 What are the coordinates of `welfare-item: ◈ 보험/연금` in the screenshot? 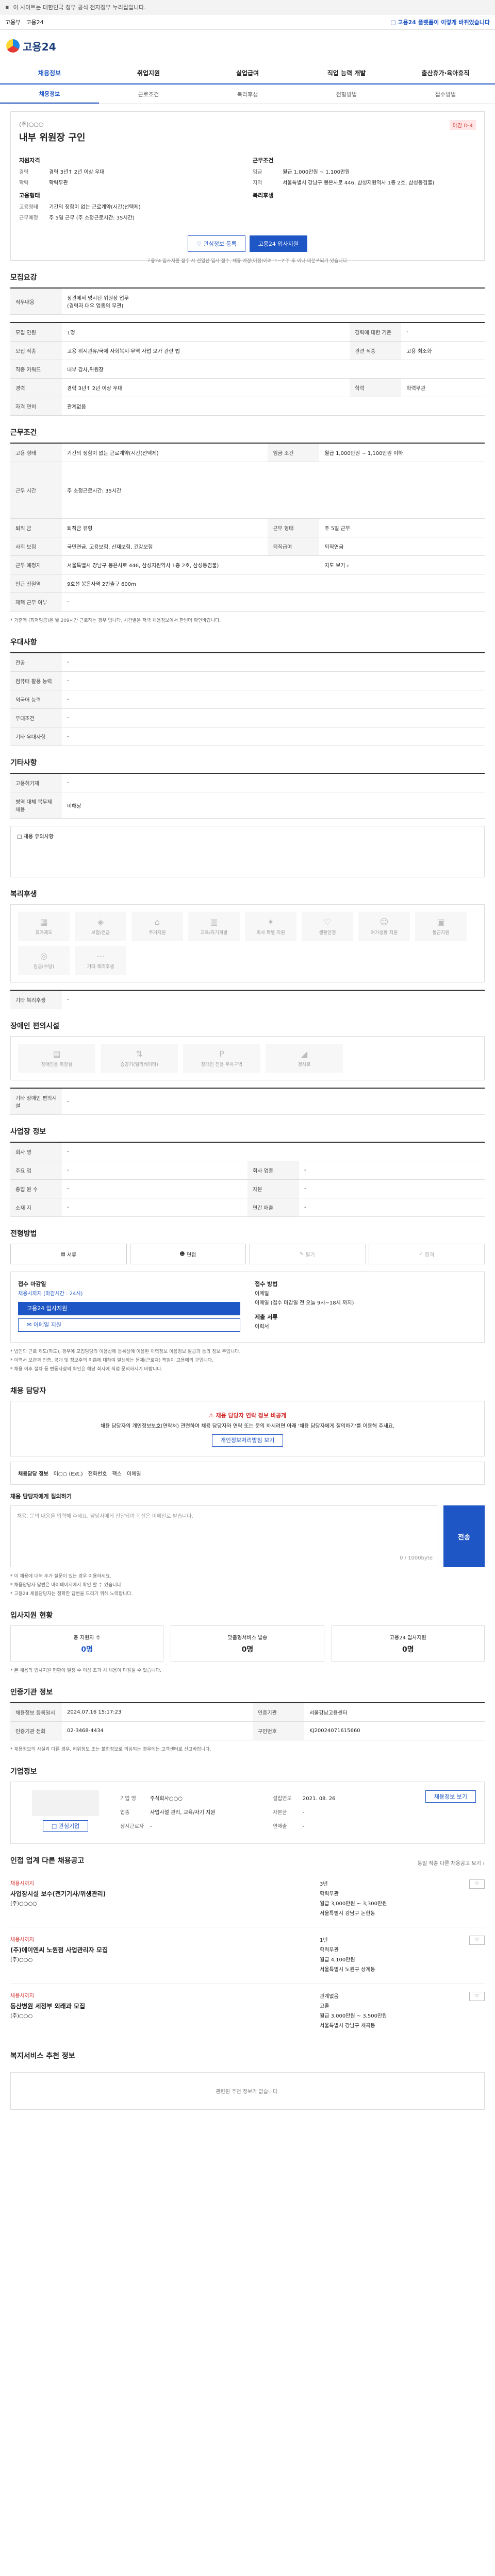 It's located at (100, 927).